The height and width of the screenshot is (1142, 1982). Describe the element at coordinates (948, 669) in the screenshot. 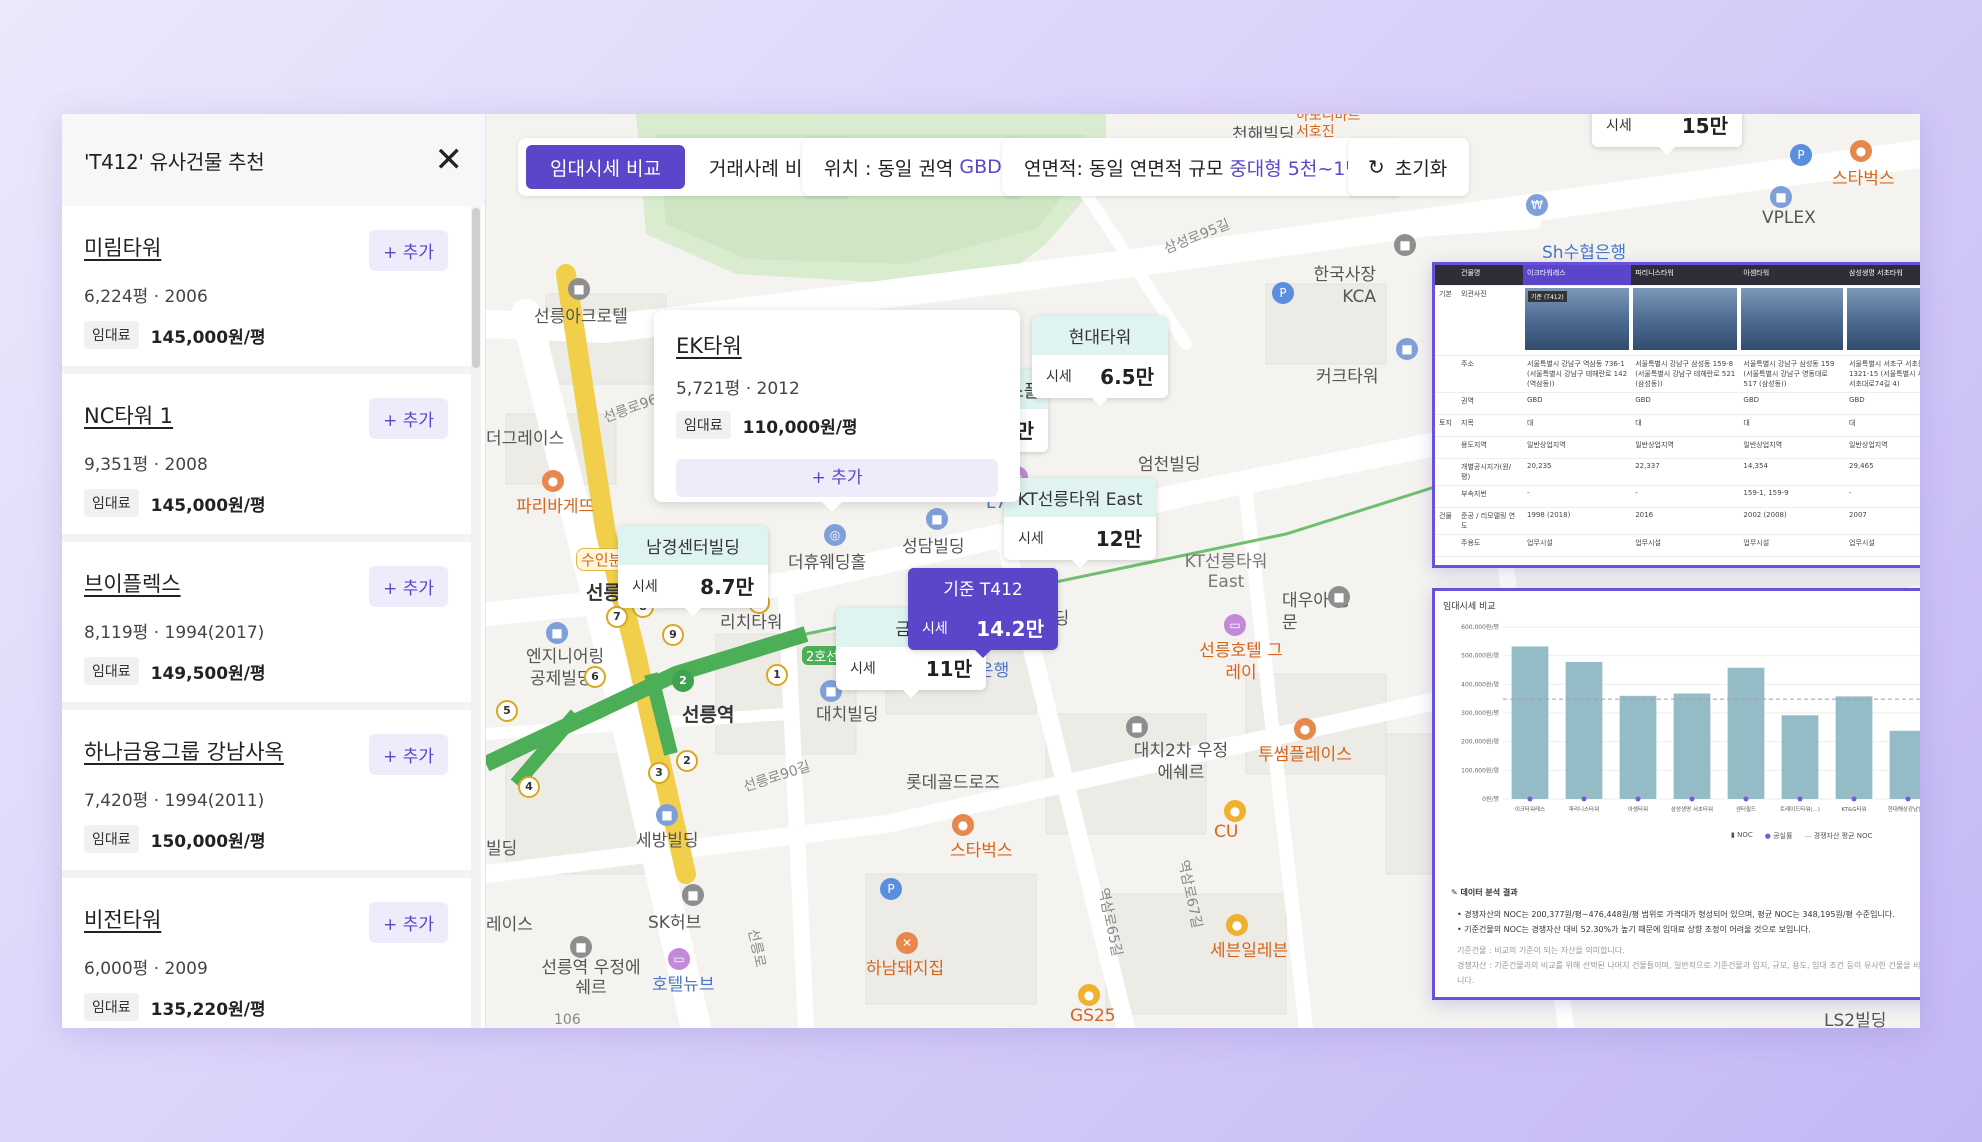

I see `marker-price-value: 11만` at that location.